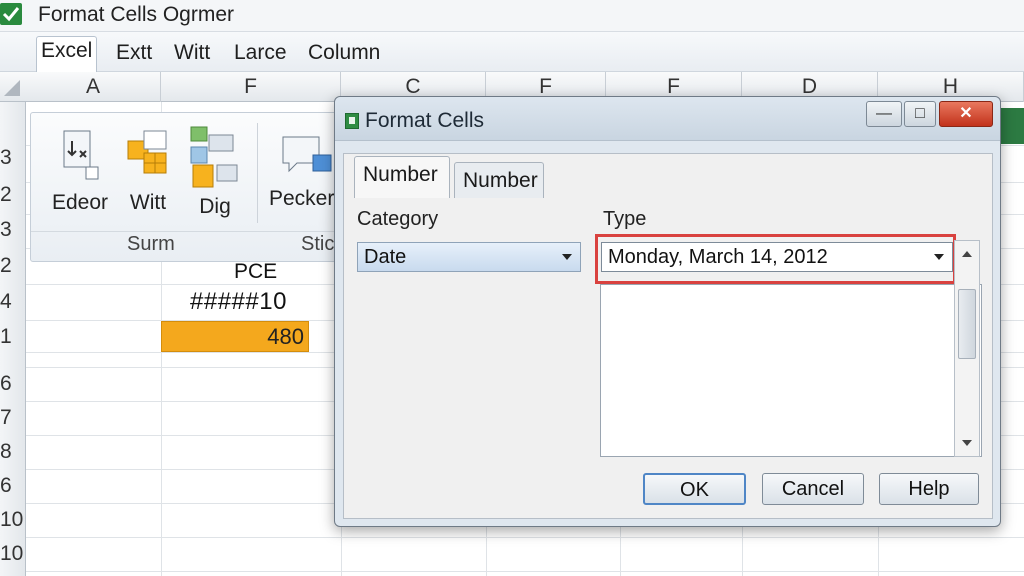 The image size is (1024, 576). What do you see at coordinates (302, 198) in the screenshot?
I see `ribbon-label: Pecker` at bounding box center [302, 198].